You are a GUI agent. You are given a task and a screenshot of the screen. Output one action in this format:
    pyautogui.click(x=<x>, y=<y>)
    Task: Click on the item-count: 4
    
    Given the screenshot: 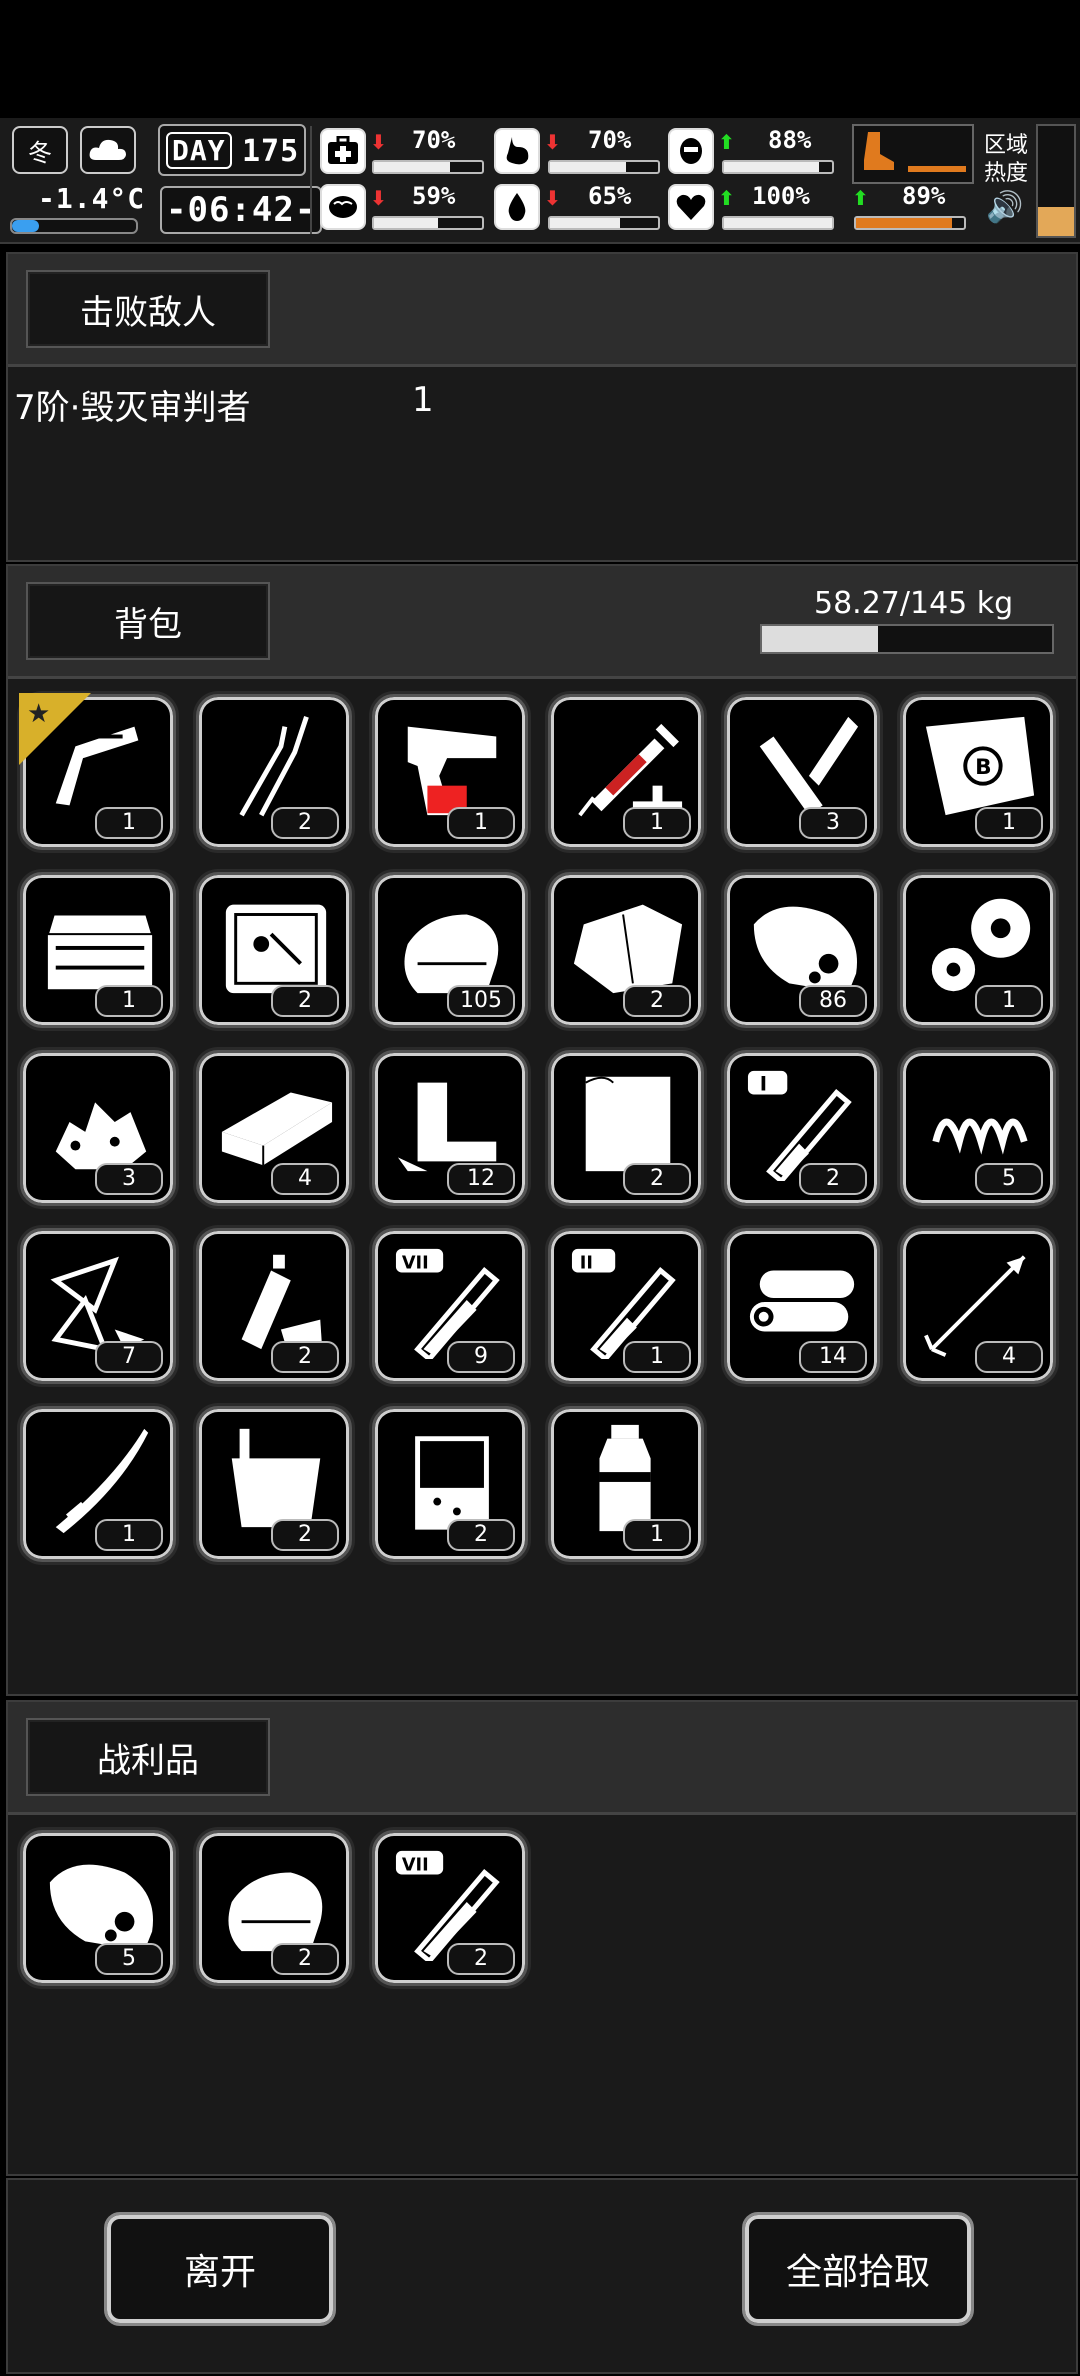 What is the action you would take?
    pyautogui.click(x=1009, y=1357)
    